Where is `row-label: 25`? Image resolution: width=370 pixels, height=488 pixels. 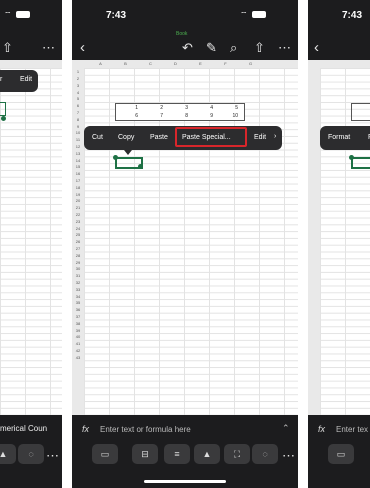
row-label: 25 is located at coordinates (78, 234).